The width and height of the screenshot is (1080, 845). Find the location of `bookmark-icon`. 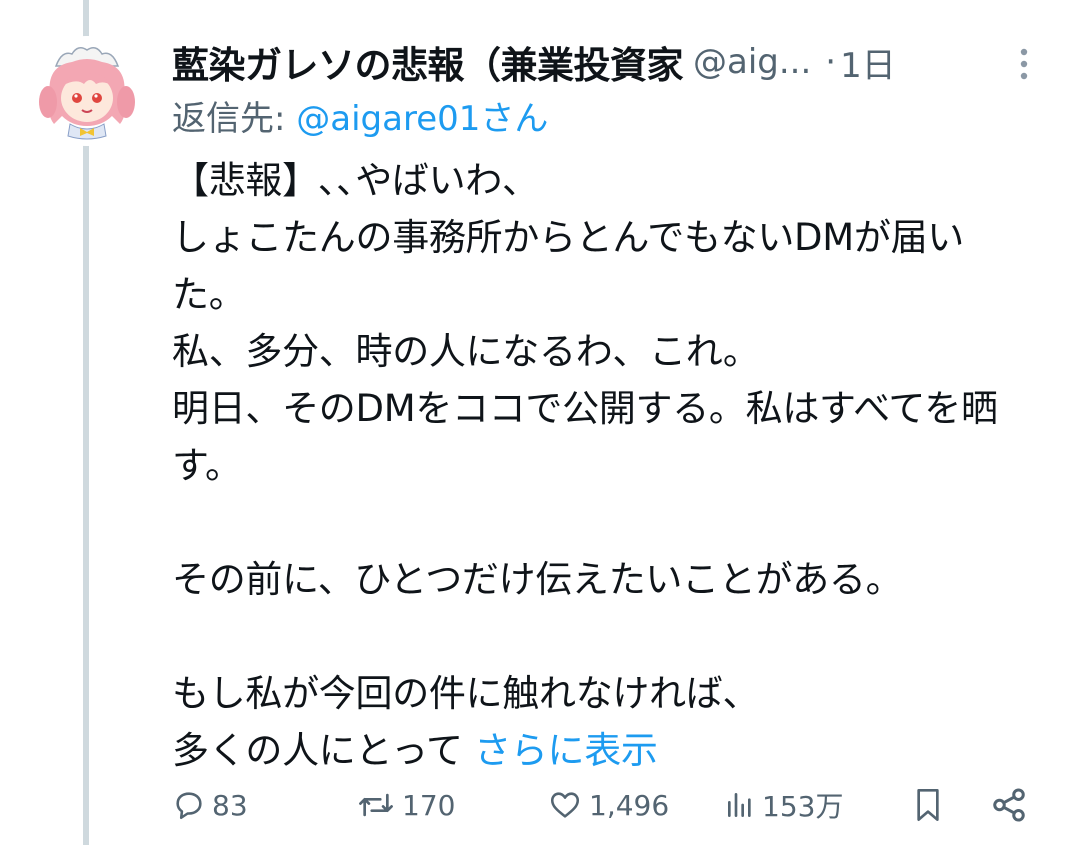

bookmark-icon is located at coordinates (928, 805).